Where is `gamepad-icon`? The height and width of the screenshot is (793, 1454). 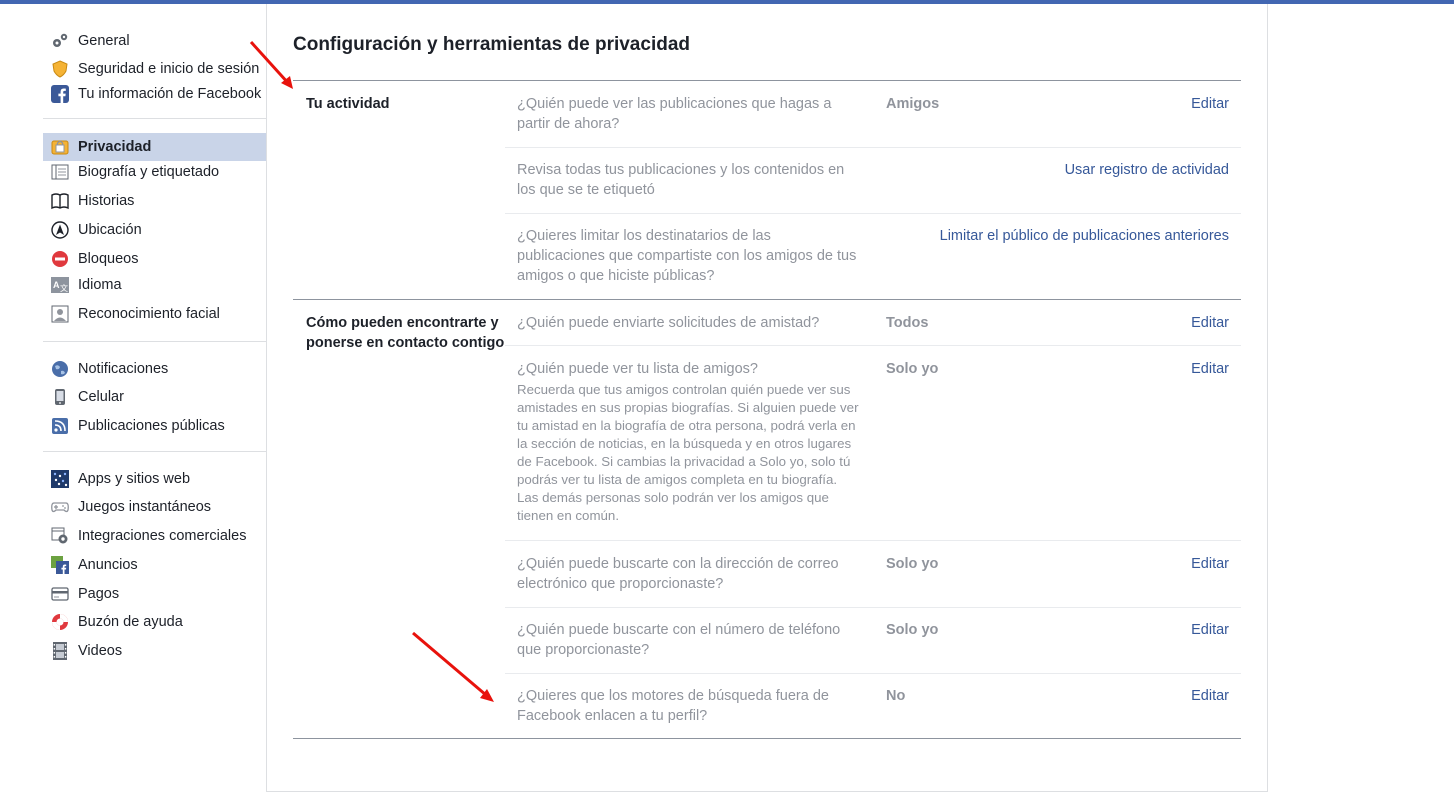 gamepad-icon is located at coordinates (60, 507).